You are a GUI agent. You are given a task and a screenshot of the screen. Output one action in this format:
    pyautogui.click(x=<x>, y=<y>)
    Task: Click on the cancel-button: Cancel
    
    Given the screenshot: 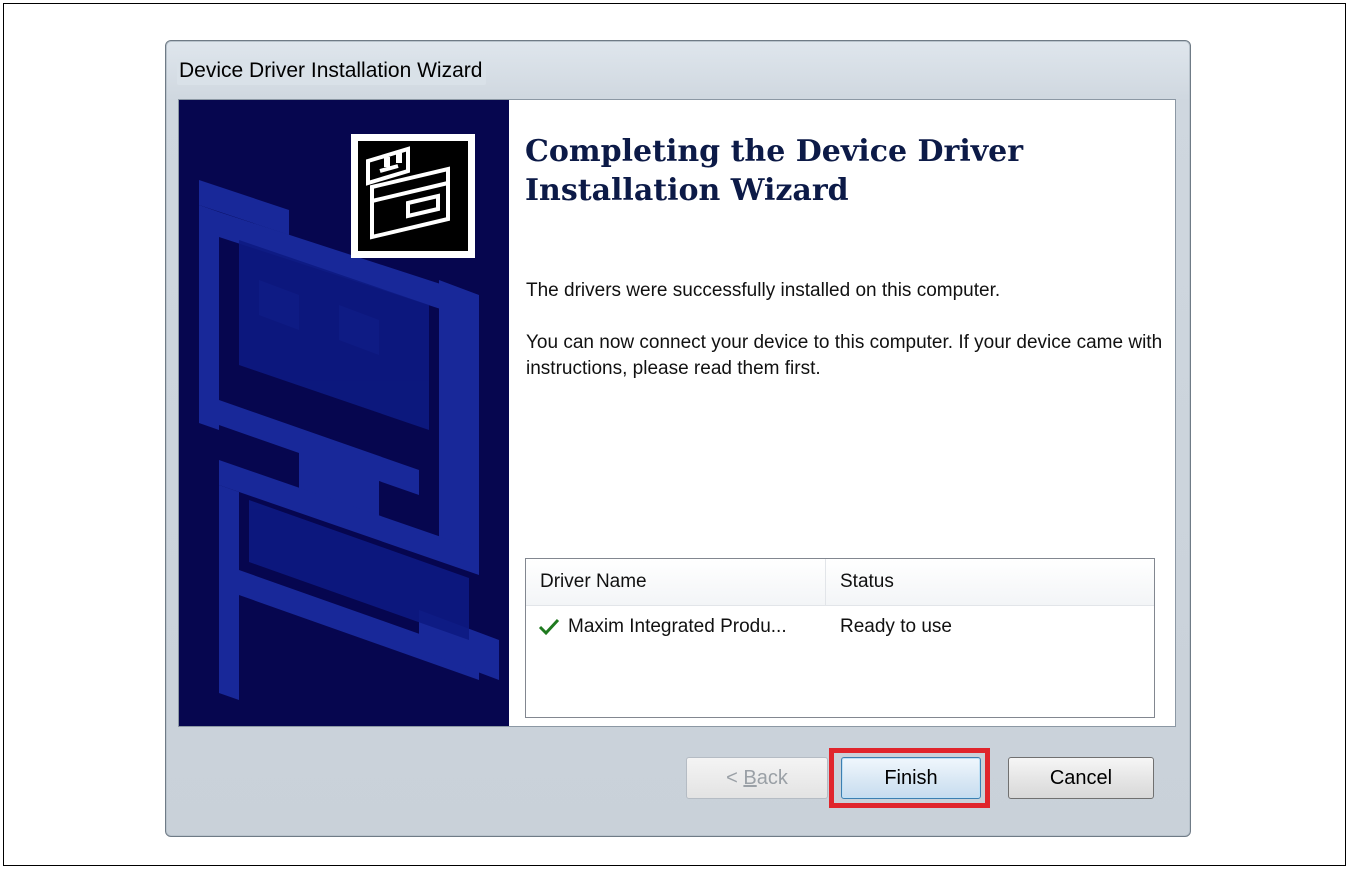 What is the action you would take?
    pyautogui.click(x=1081, y=778)
    